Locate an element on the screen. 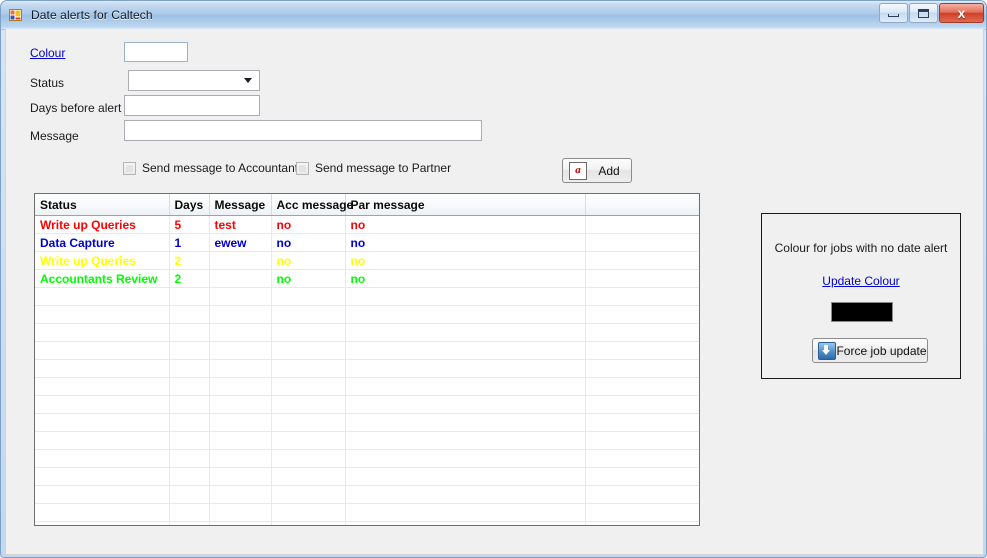  column-header-message: Message is located at coordinates (240, 205).